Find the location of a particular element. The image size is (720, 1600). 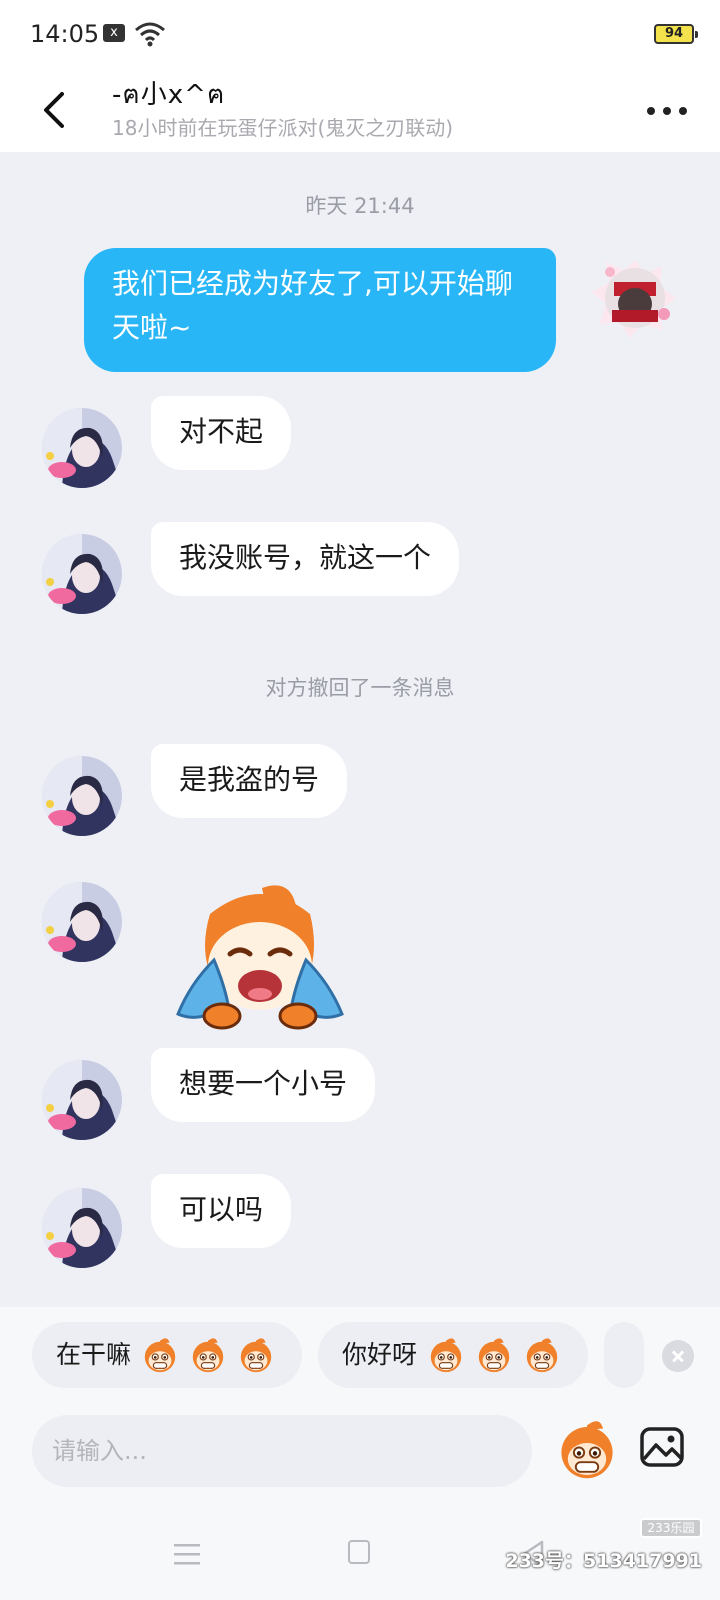

status-bar: 14:05 x 94 is located at coordinates (360, 36).